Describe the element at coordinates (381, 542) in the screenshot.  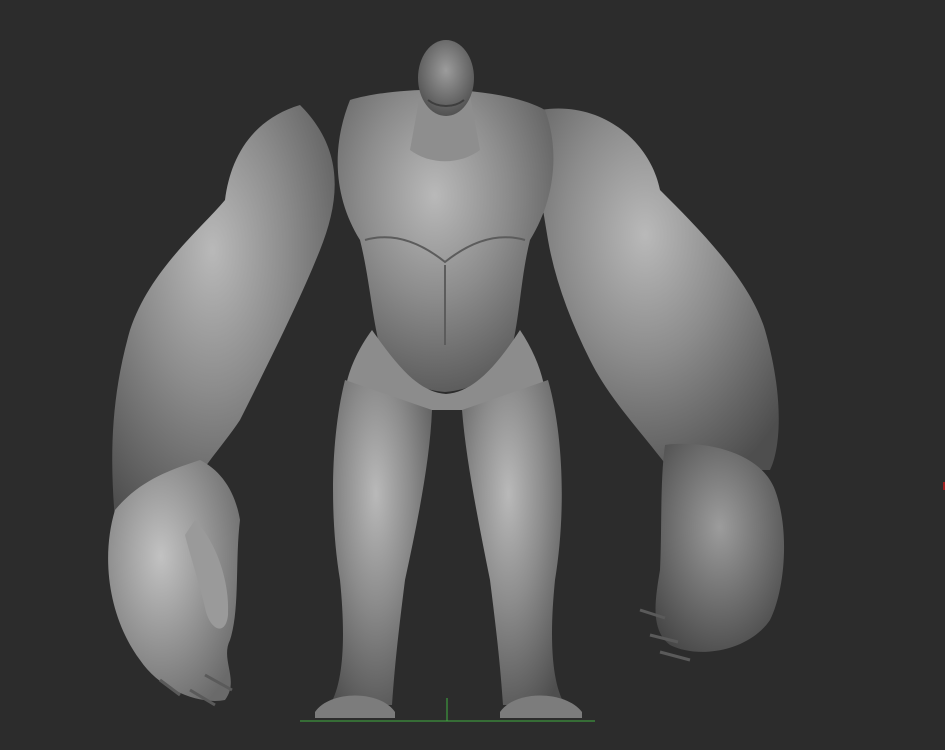
I see `left-leg` at that location.